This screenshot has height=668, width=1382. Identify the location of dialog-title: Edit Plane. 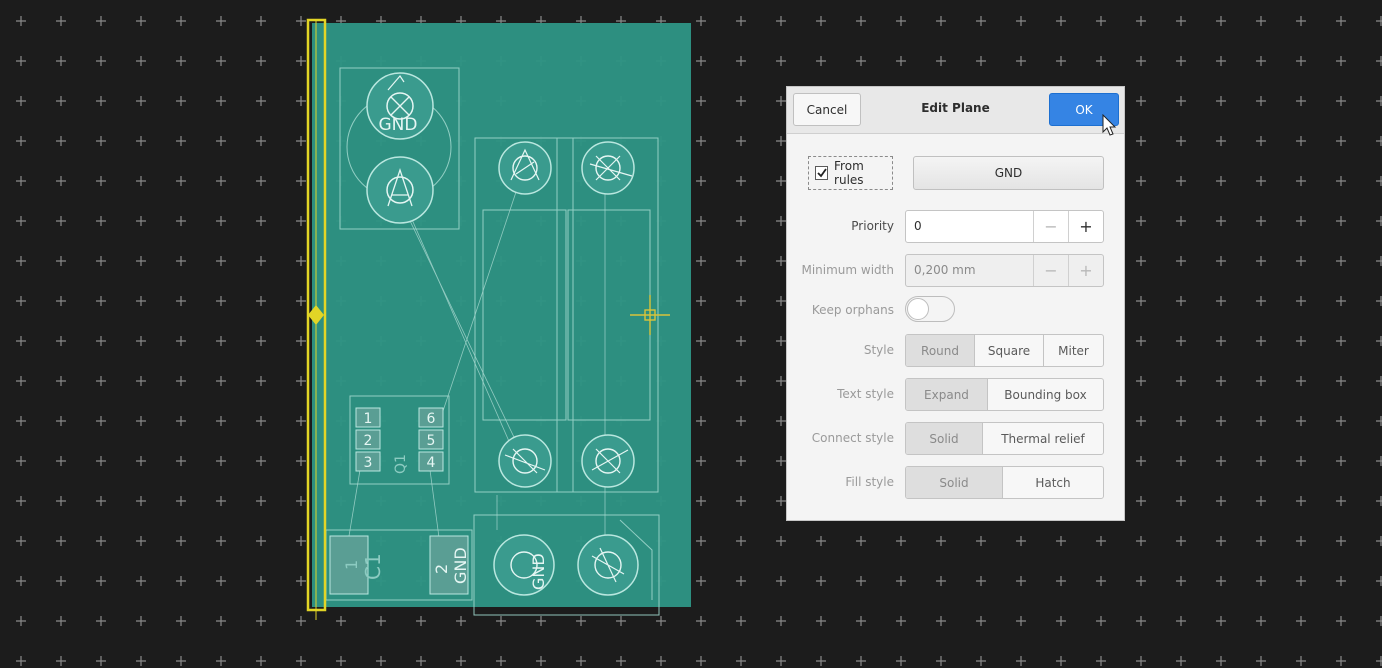
(955, 108).